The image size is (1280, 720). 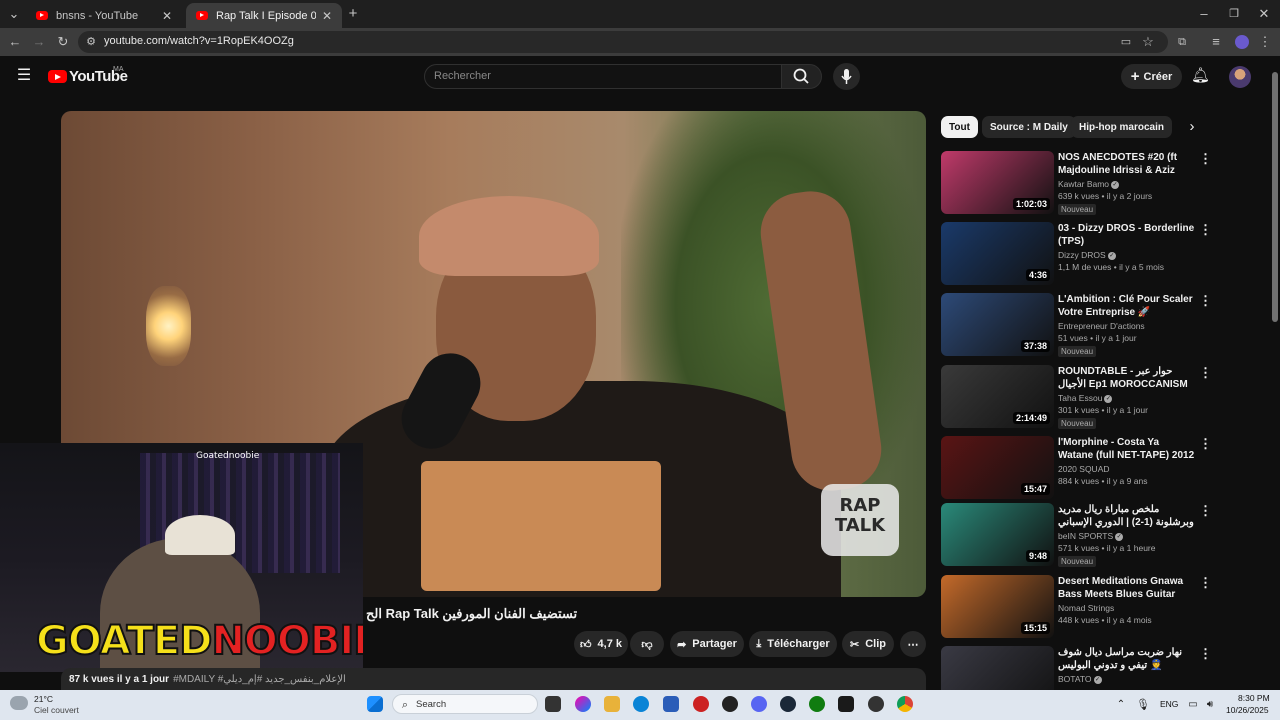 What do you see at coordinates (91, 42) in the screenshot?
I see `site-info-icon: ⚙` at bounding box center [91, 42].